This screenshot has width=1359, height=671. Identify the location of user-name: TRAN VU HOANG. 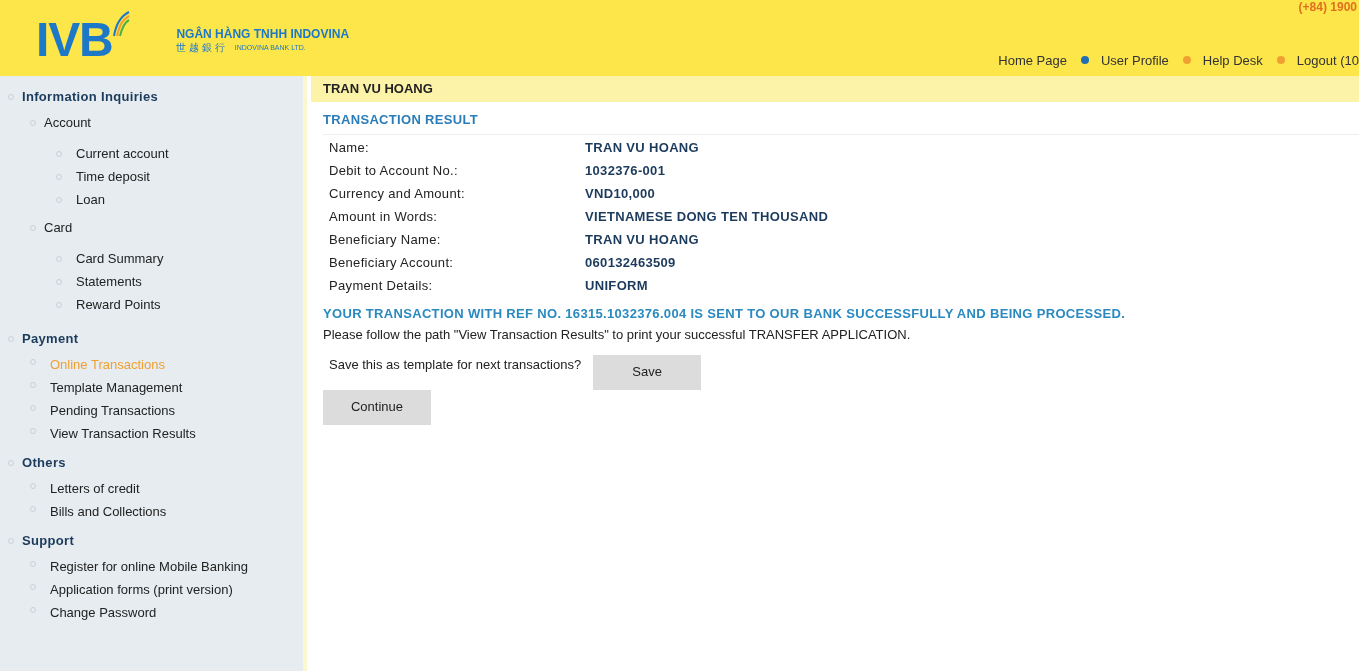
(378, 89).